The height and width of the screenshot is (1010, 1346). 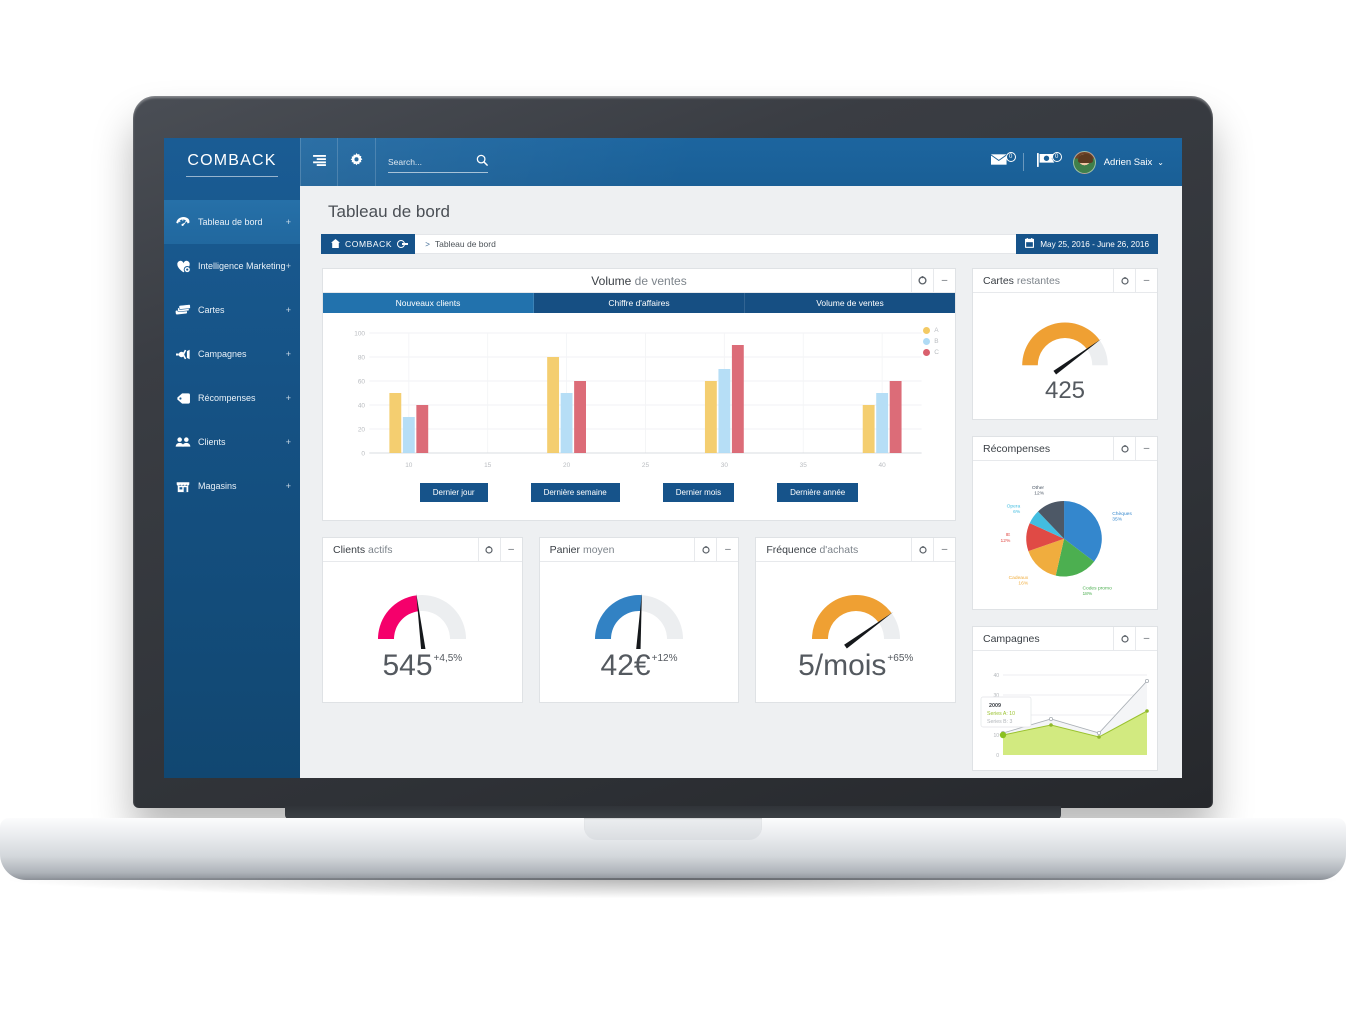 I want to click on button-dernier-jour: Dernier jour, so click(x=453, y=492).